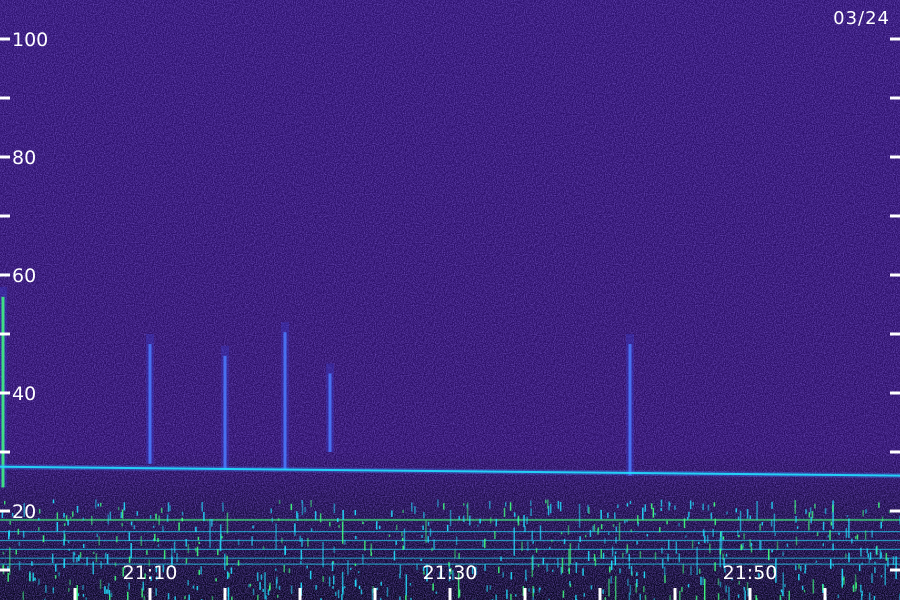  I want to click on x-tick-label: 21:50, so click(750, 573).